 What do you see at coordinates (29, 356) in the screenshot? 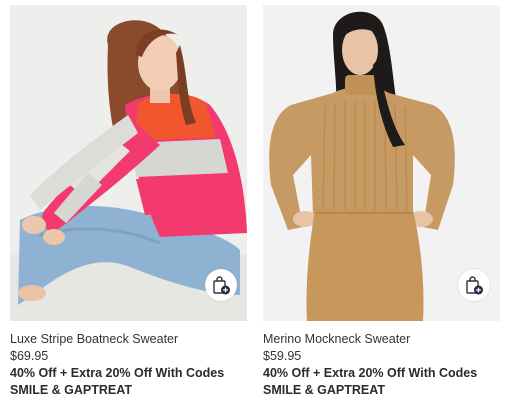
I see `product-price: $69.95` at bounding box center [29, 356].